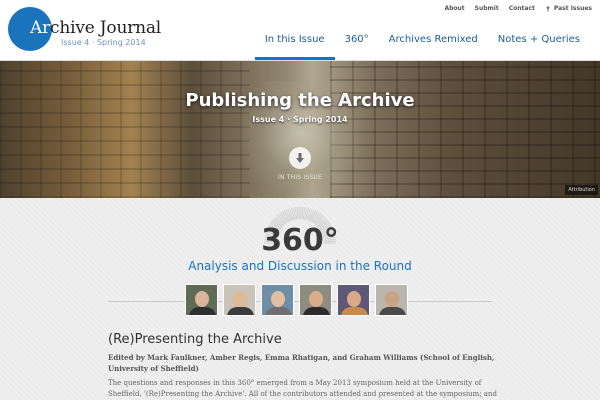 This screenshot has height=400, width=600. Describe the element at coordinates (300, 119) in the screenshot. I see `hero-subtitle: Issue 4 · Spring 2014` at that location.